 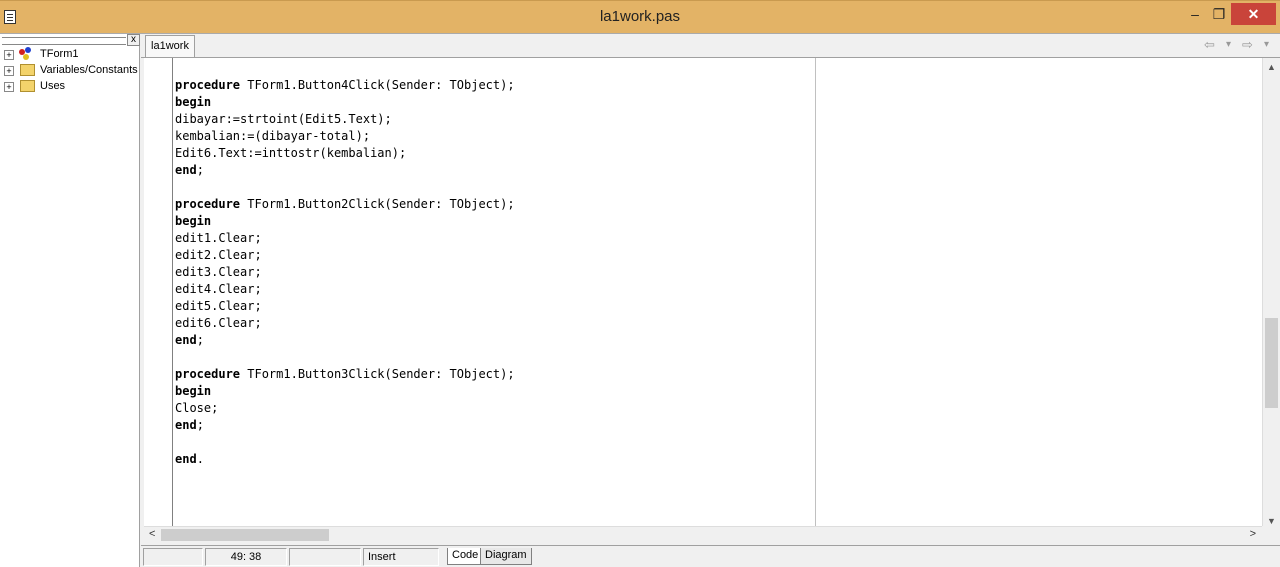 What do you see at coordinates (27, 54) in the screenshot?
I see `component-icon` at bounding box center [27, 54].